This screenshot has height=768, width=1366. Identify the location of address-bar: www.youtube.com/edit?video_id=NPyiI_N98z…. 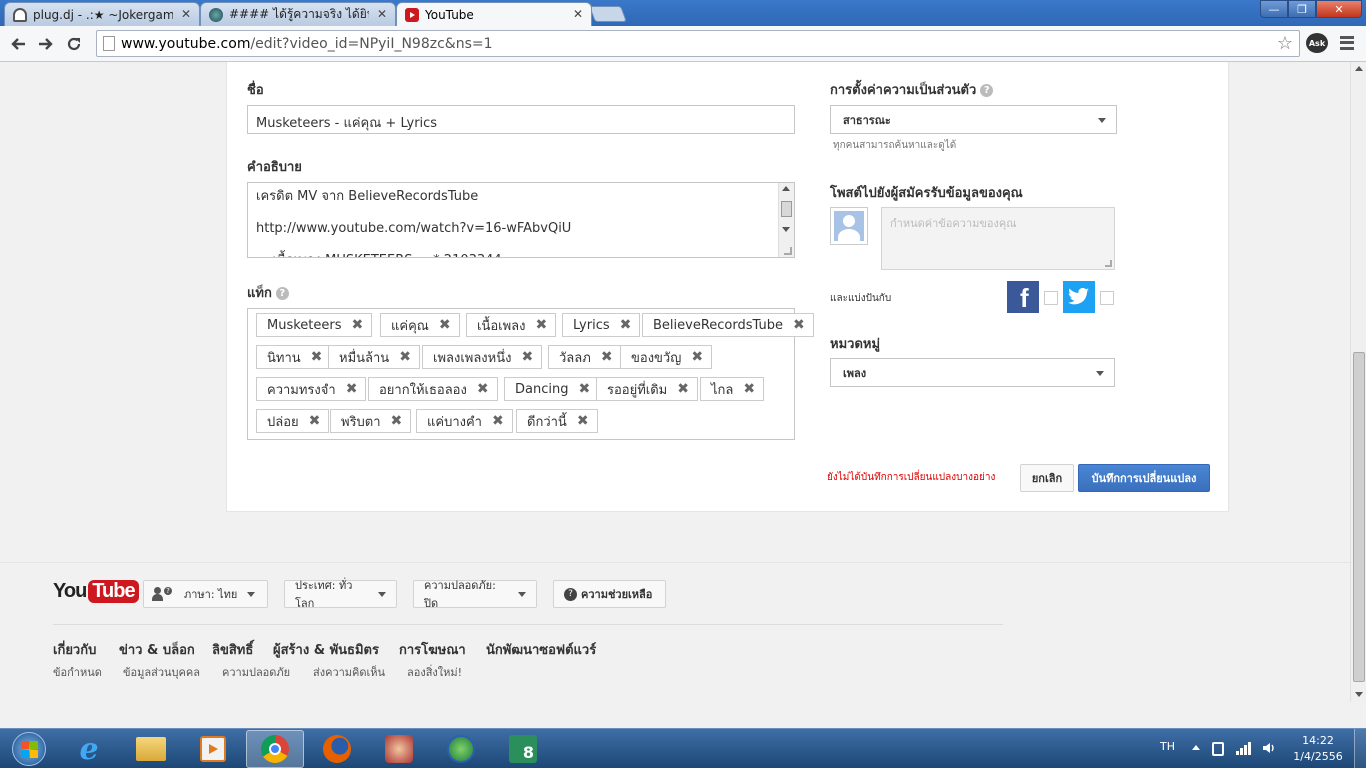
(698, 43).